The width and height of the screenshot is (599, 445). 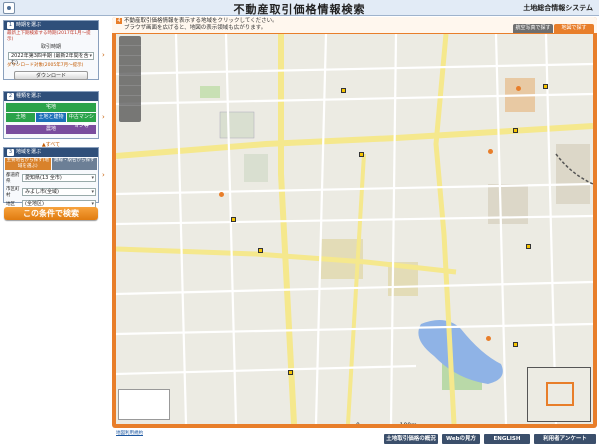 What do you see at coordinates (29, 152) in the screenshot?
I see `step3-title: 地域を選ぶ` at bounding box center [29, 152].